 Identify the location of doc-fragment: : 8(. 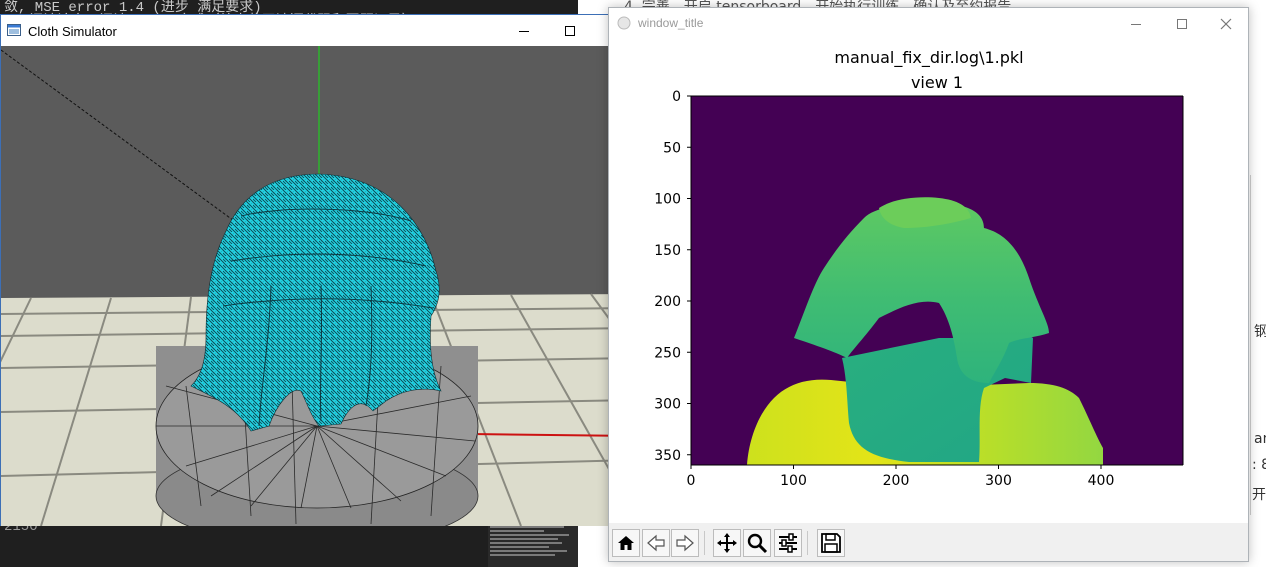
(1259, 465).